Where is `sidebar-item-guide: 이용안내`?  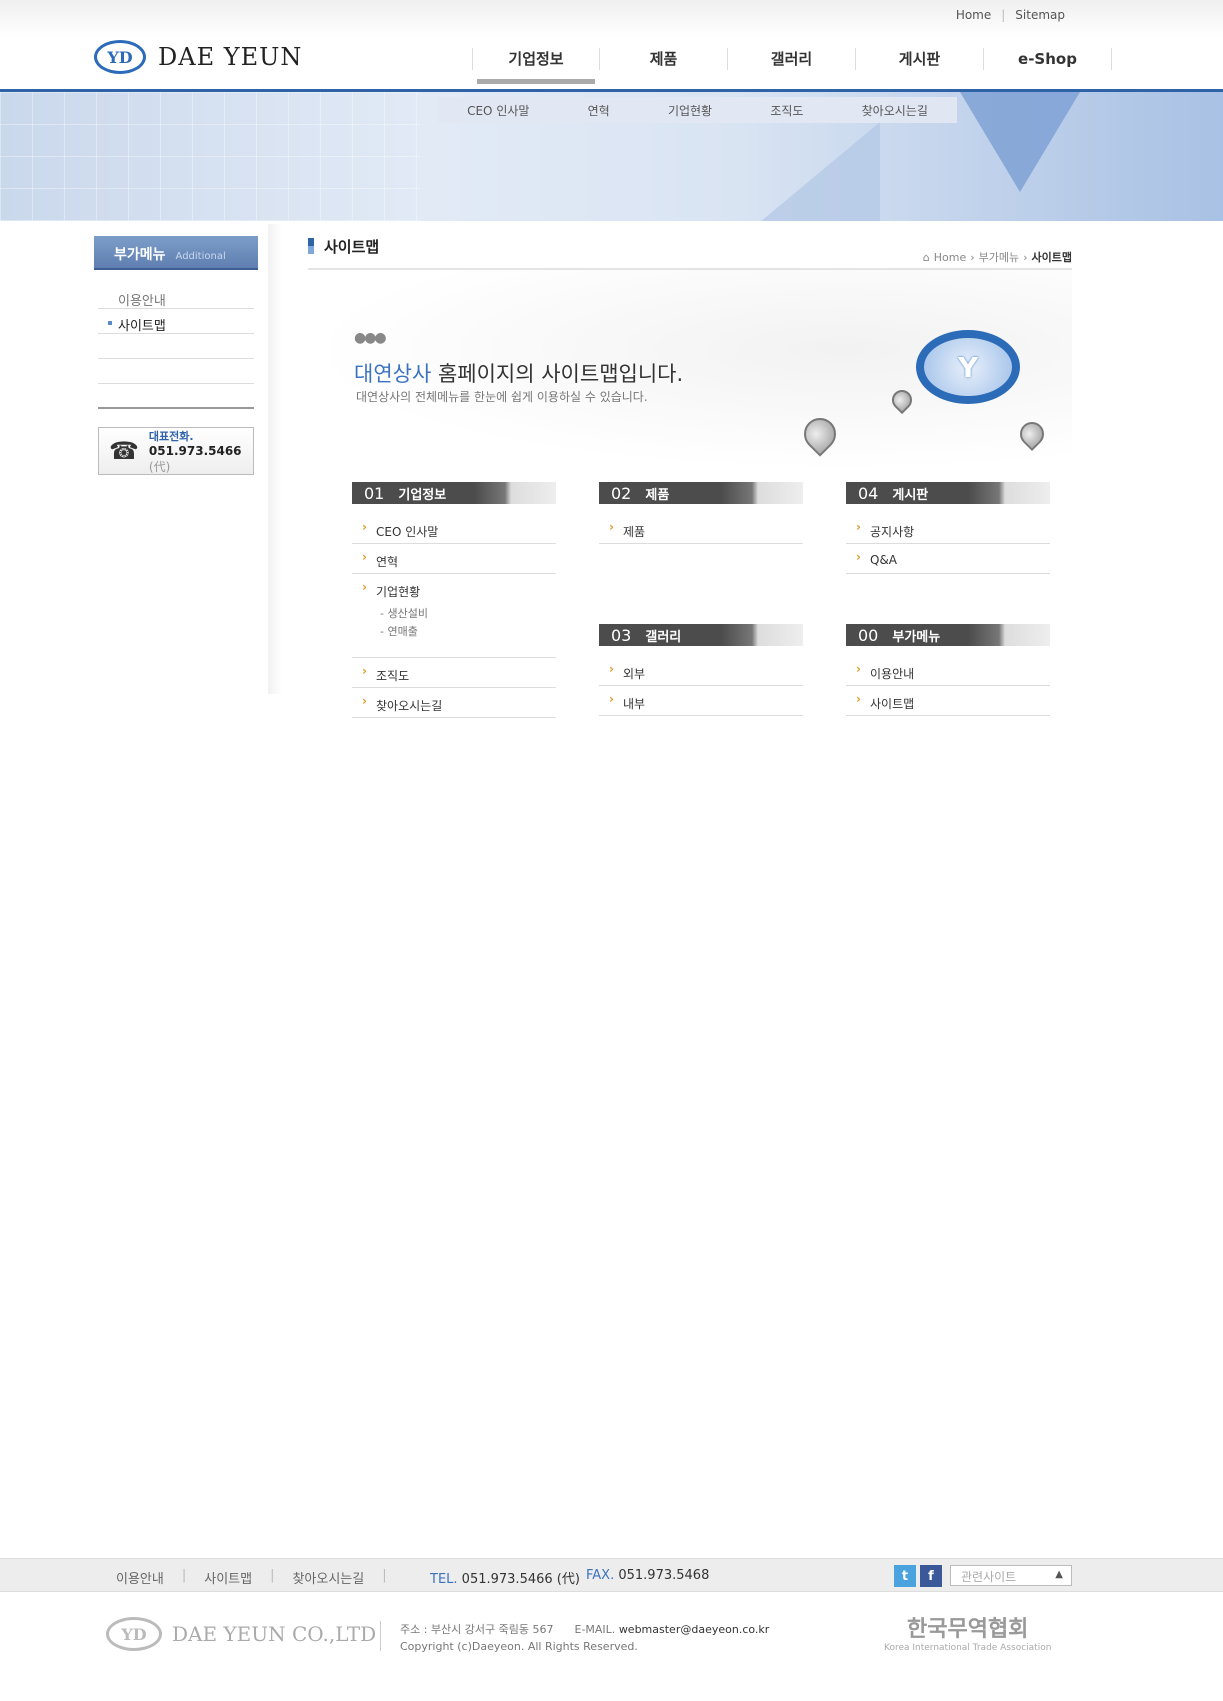
sidebar-item-guide: 이용안내 is located at coordinates (176, 296).